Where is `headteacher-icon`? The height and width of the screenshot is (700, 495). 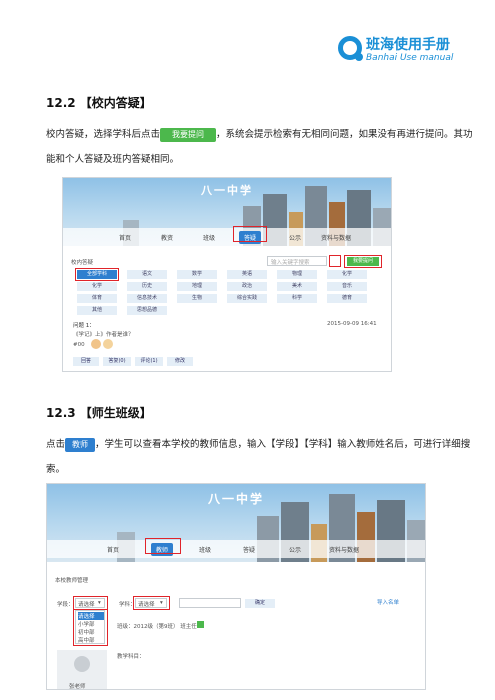
headteacher-icon is located at coordinates (200, 624).